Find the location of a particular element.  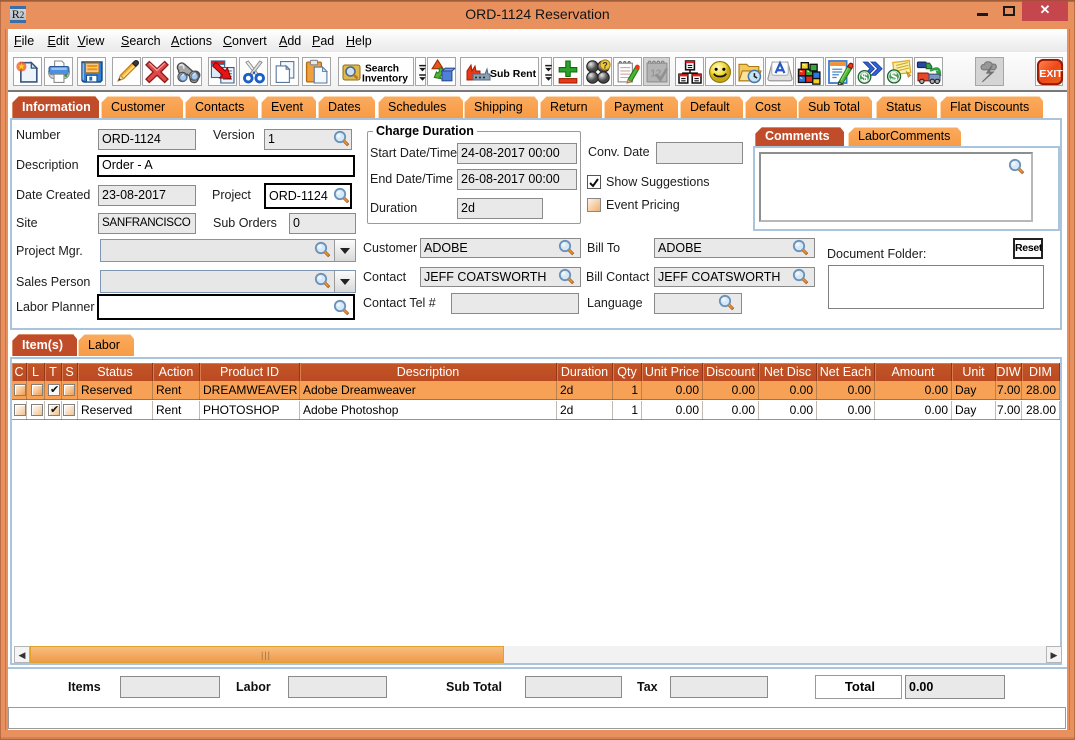

svg-text: Sub Rent is located at coordinates (513, 74).